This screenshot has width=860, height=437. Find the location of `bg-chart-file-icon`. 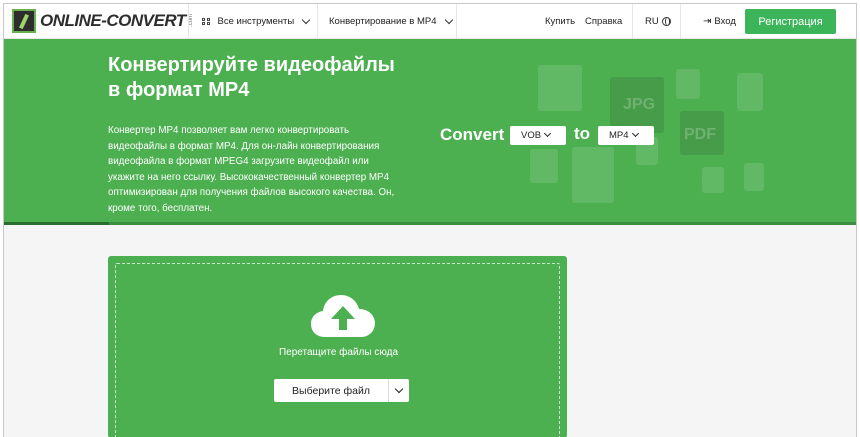

bg-chart-file-icon is located at coordinates (750, 92).